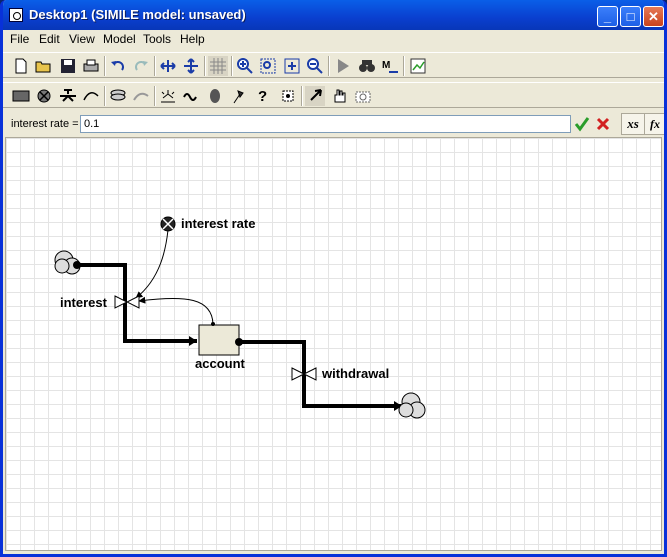 Image resolution: width=667 pixels, height=557 pixels. What do you see at coordinates (245, 66) in the screenshot?
I see `zoom-in-icon` at bounding box center [245, 66].